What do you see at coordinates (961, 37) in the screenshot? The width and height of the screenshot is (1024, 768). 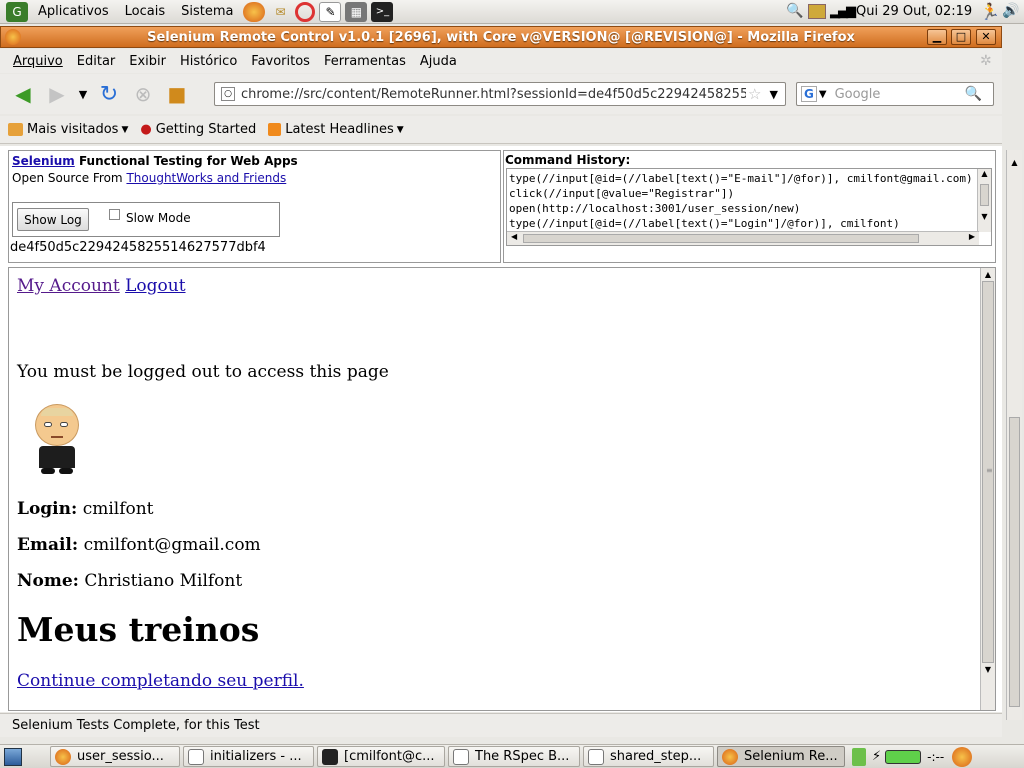 I see `maximize-button: □` at bounding box center [961, 37].